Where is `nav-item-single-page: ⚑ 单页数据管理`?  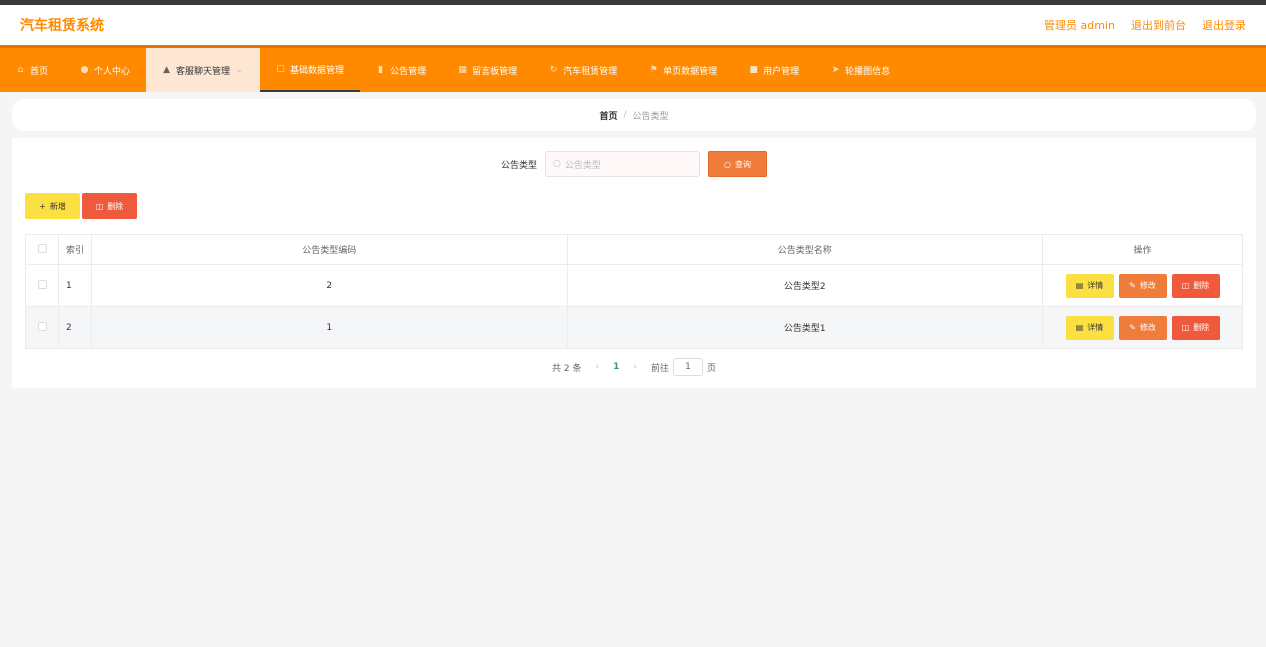
nav-item-single-page: ⚑ 单页数据管理 is located at coordinates (683, 70).